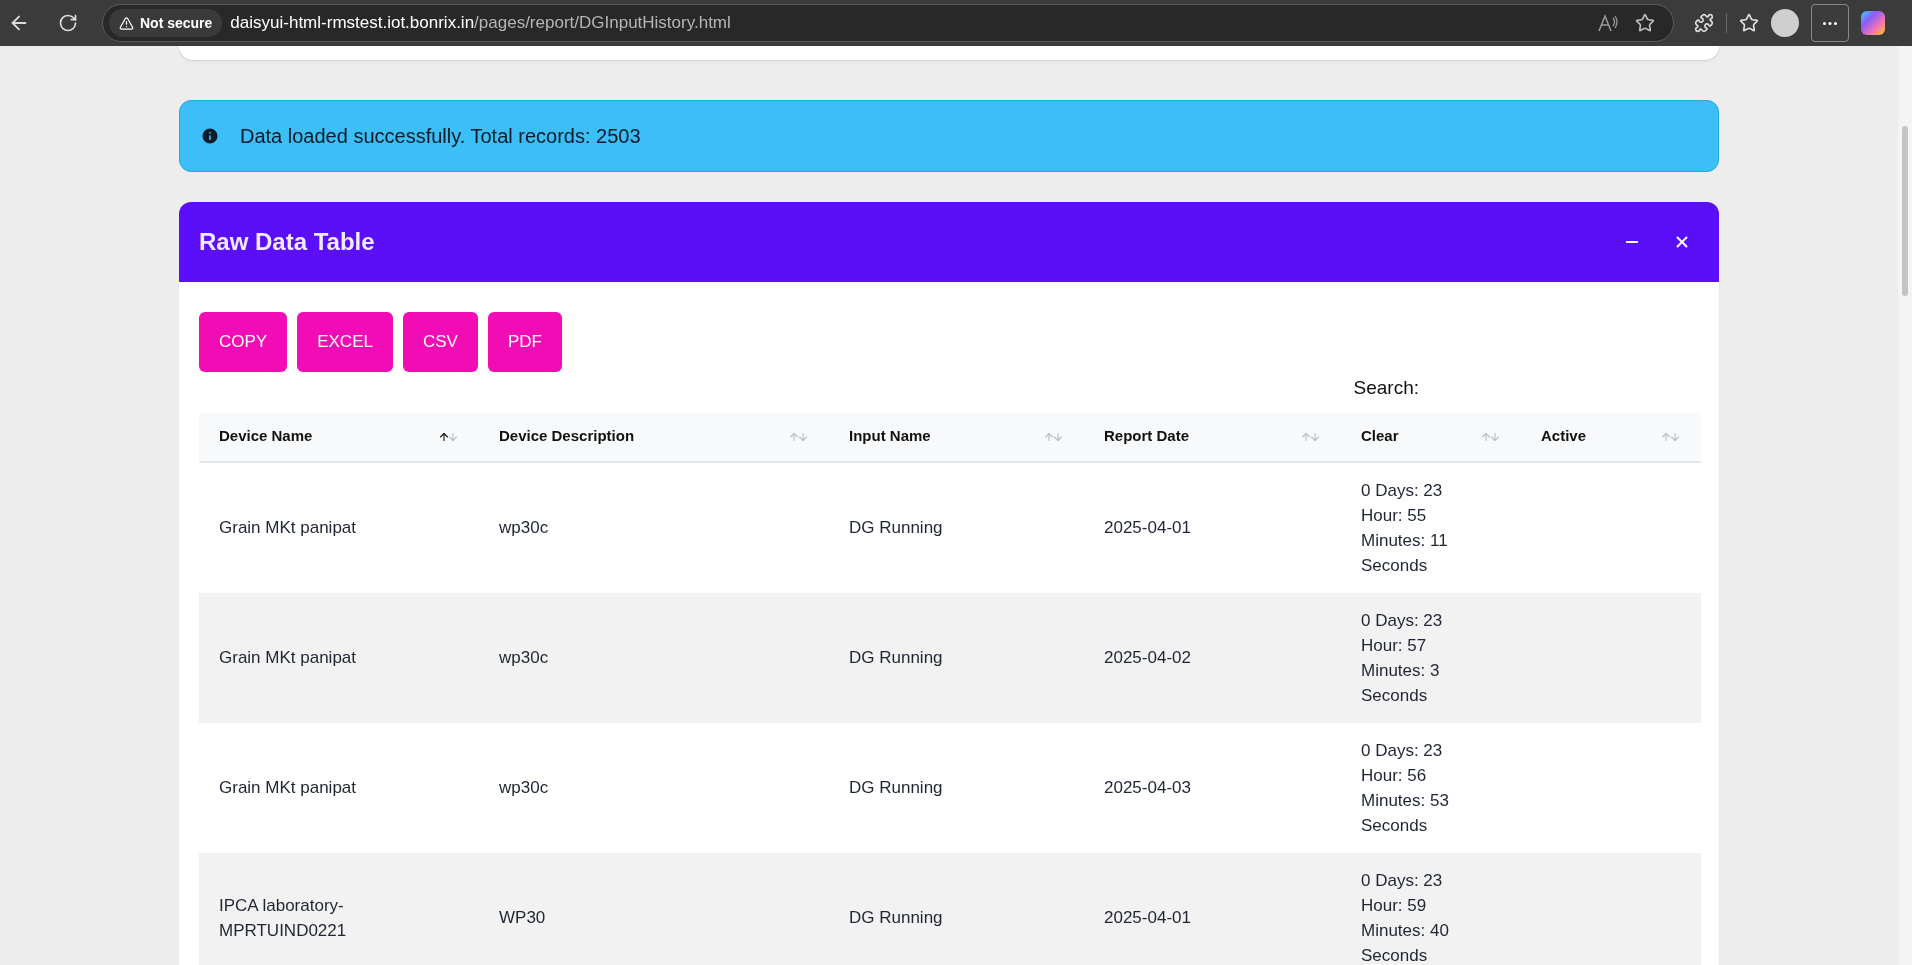 The height and width of the screenshot is (965, 1912). I want to click on column-header: Clear, so click(1380, 436).